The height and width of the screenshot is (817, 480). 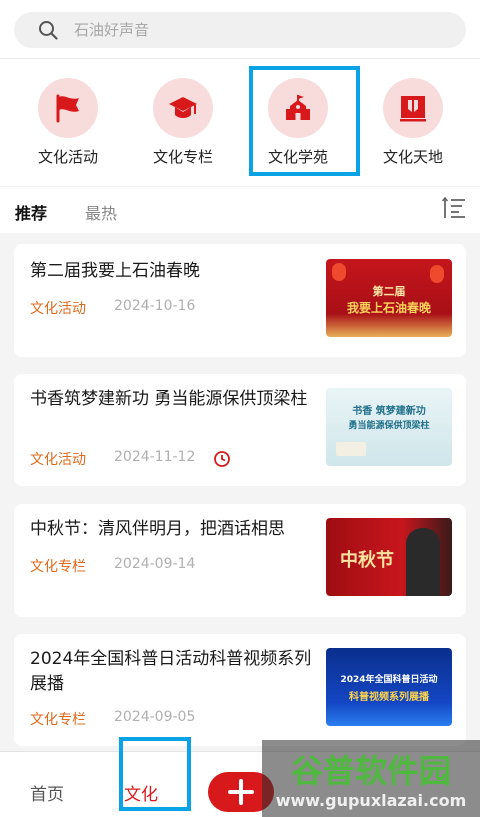 I want to click on person-photo, so click(x=423, y=562).